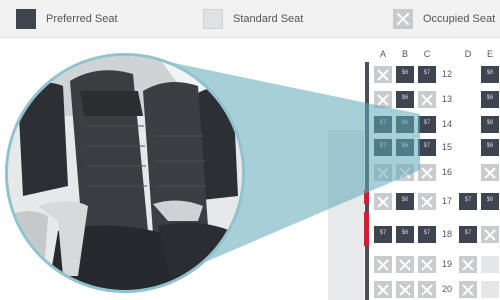 The height and width of the screenshot is (300, 500). Describe the element at coordinates (366, 197) in the screenshot. I see `exit-marker-upper` at that location.